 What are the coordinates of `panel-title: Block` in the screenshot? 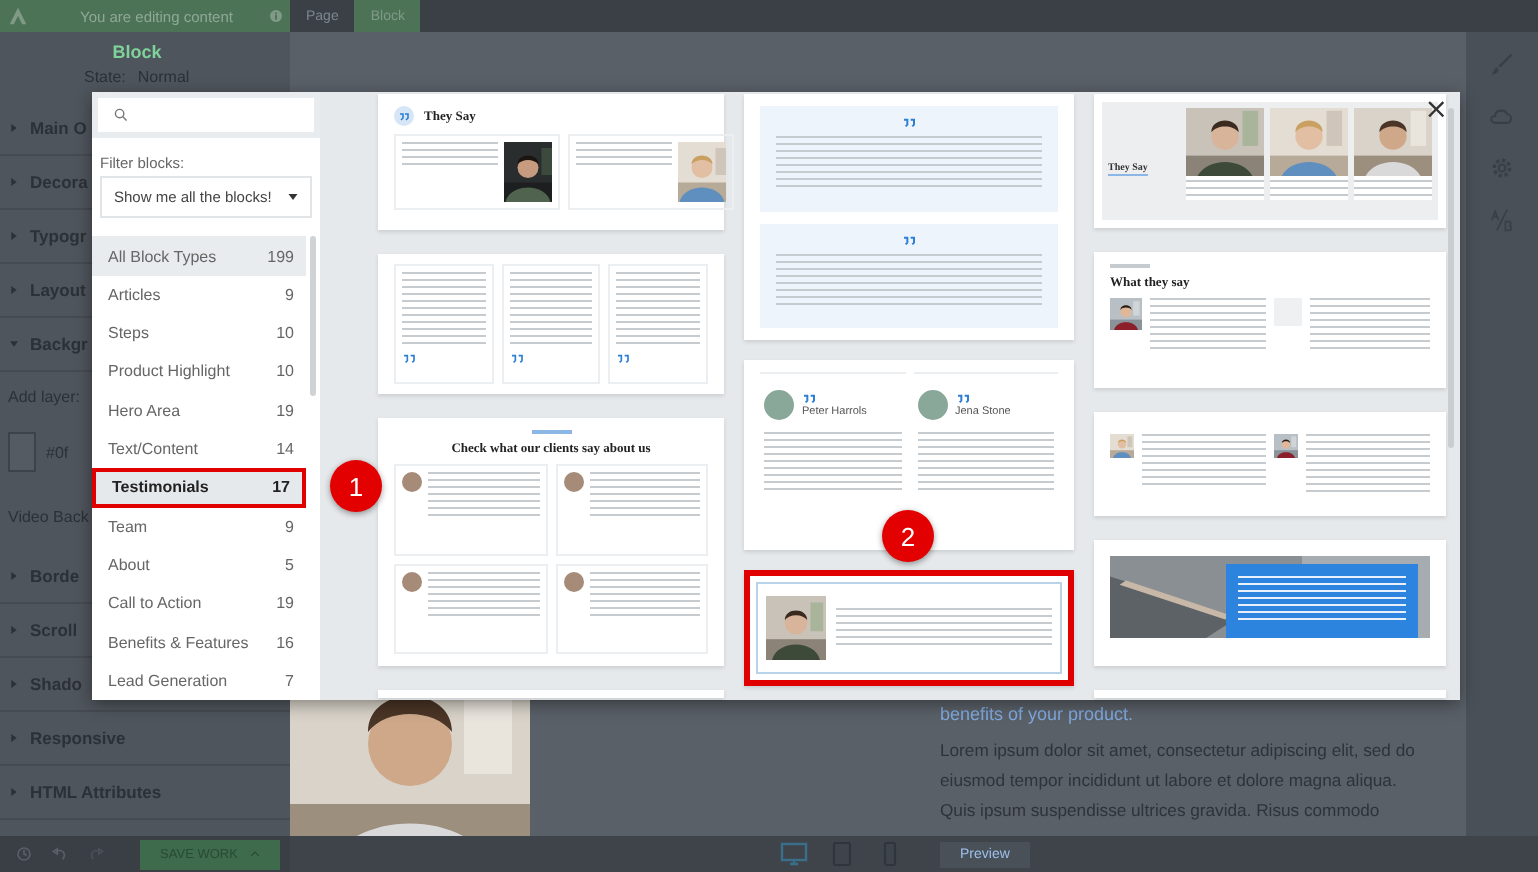 It's located at (137, 52).